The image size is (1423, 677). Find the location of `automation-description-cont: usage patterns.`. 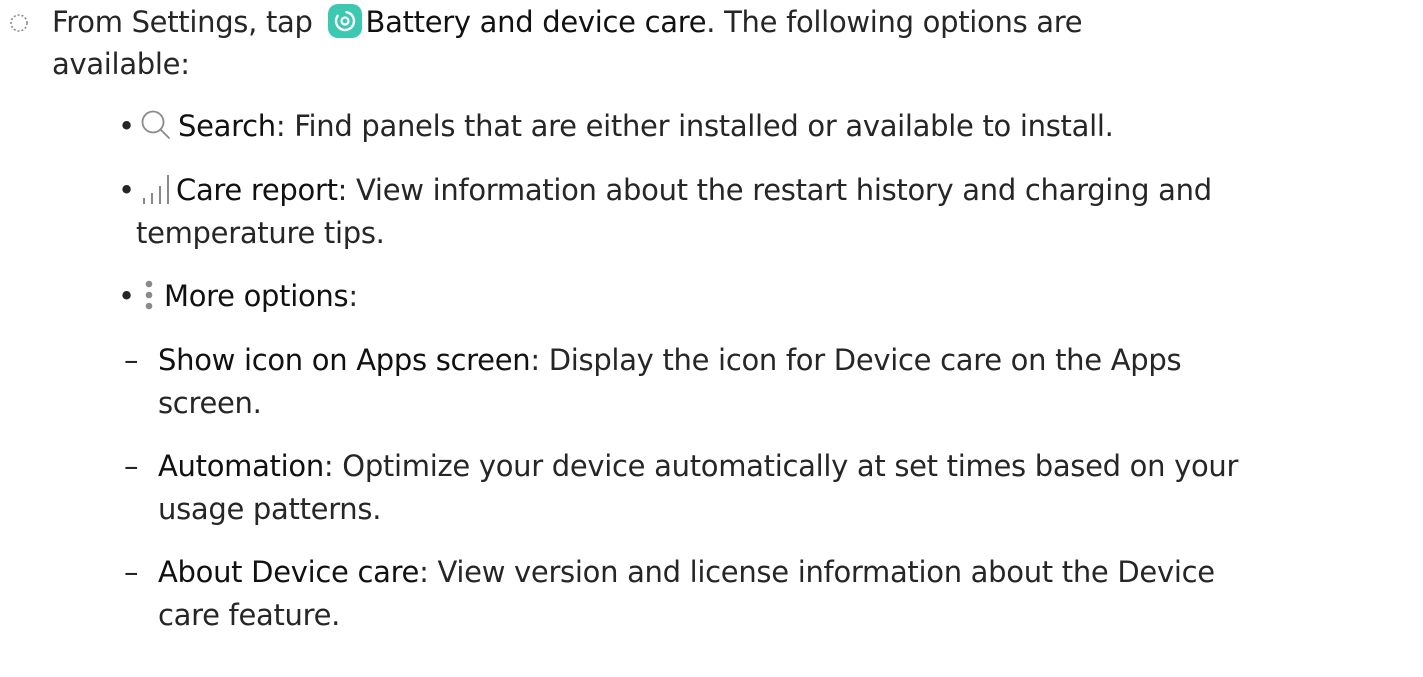

automation-description-cont: usage patterns. is located at coordinates (270, 509).